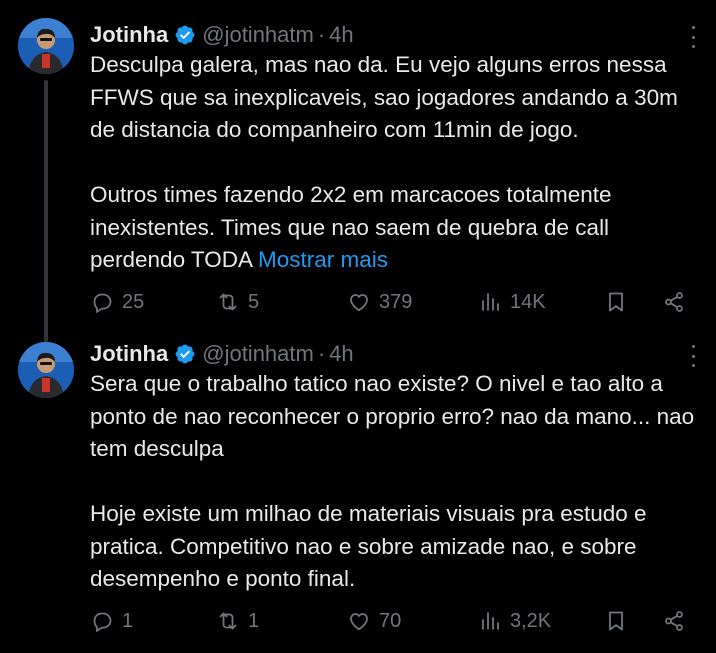  Describe the element at coordinates (117, 302) in the screenshot. I see `reply-button: 25` at that location.